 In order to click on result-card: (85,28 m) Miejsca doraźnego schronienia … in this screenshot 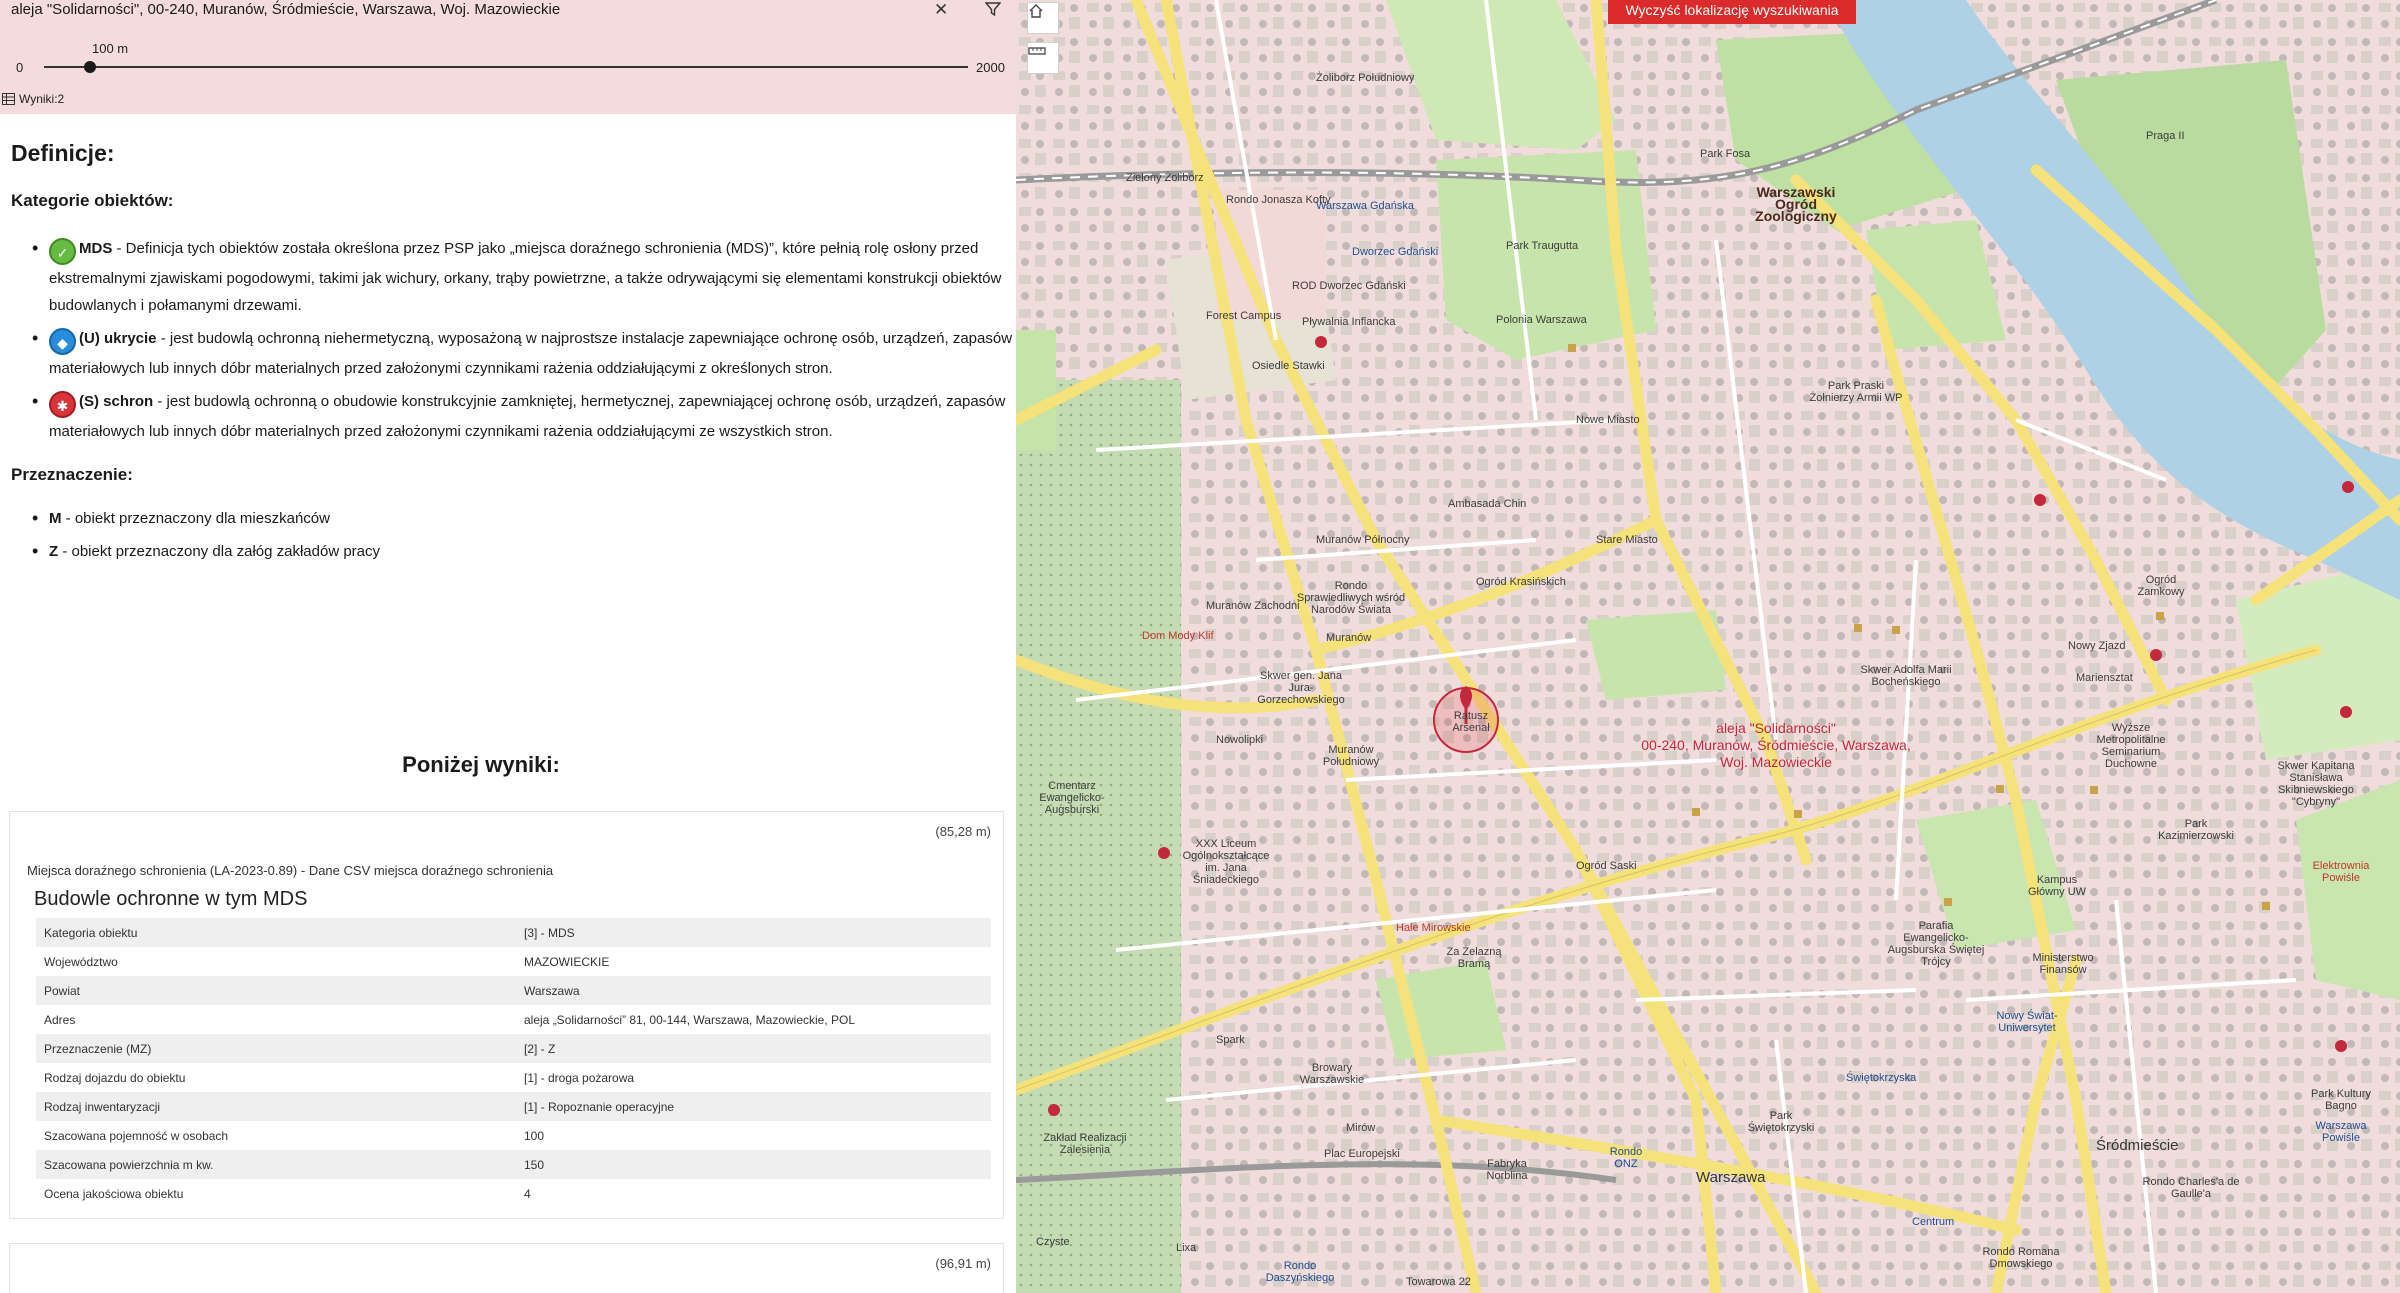, I will do `click(506, 1015)`.